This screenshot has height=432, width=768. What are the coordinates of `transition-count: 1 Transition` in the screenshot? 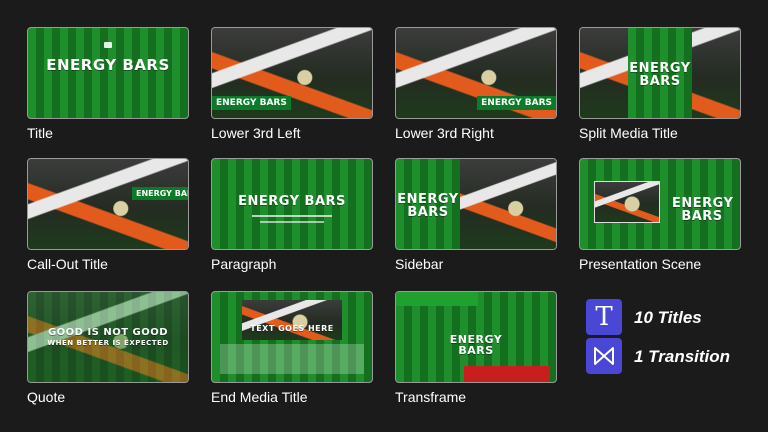 It's located at (673, 357).